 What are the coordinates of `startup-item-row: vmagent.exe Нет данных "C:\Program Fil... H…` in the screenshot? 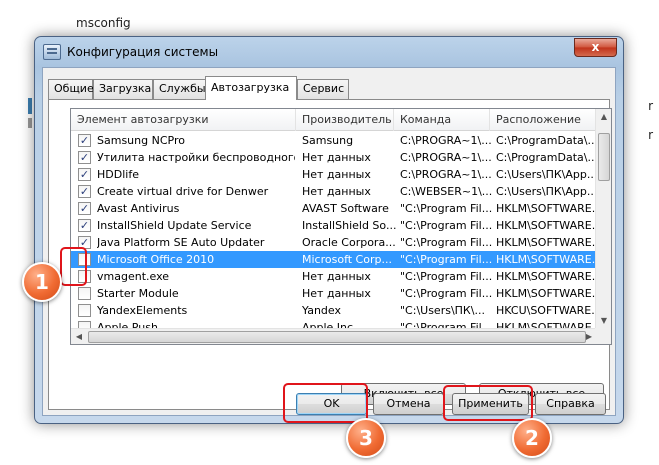 It's located at (334, 276).